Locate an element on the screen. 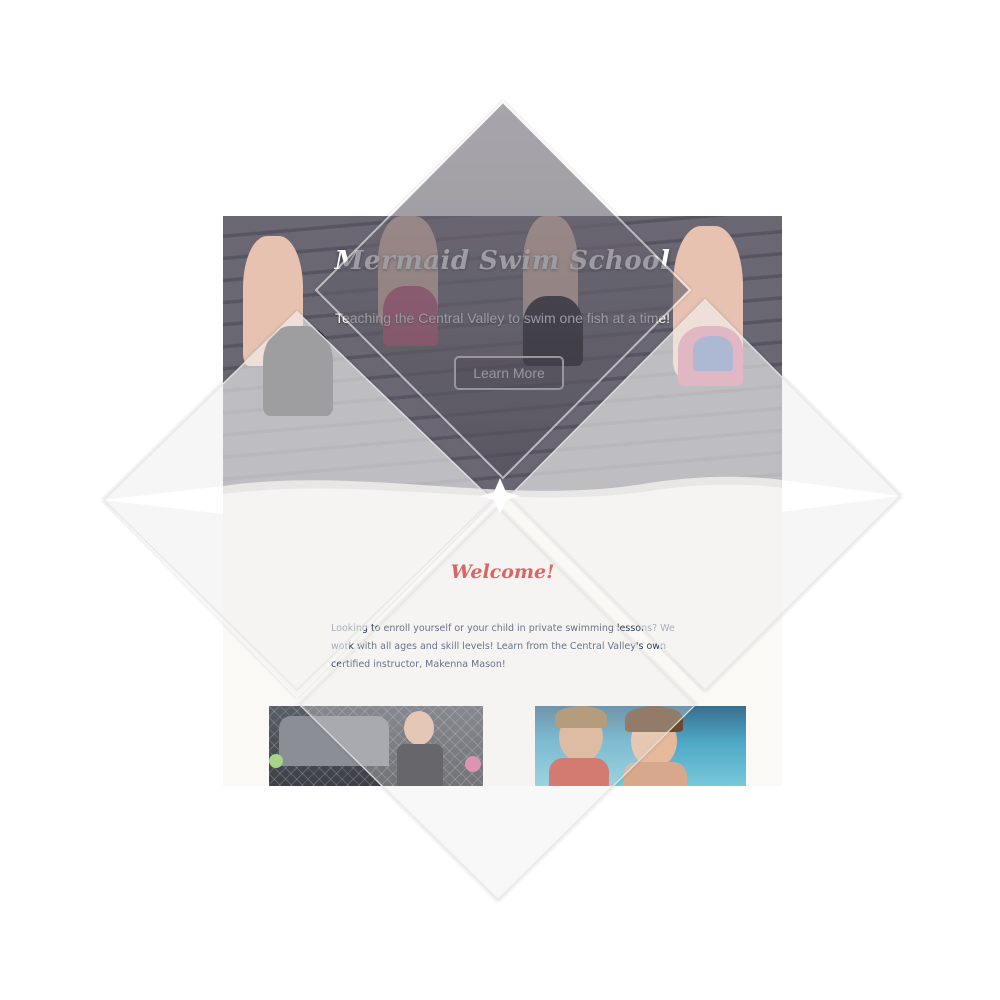 This screenshot has height=1000, width=1000. welcome-heading: Welcome! is located at coordinates (502, 572).